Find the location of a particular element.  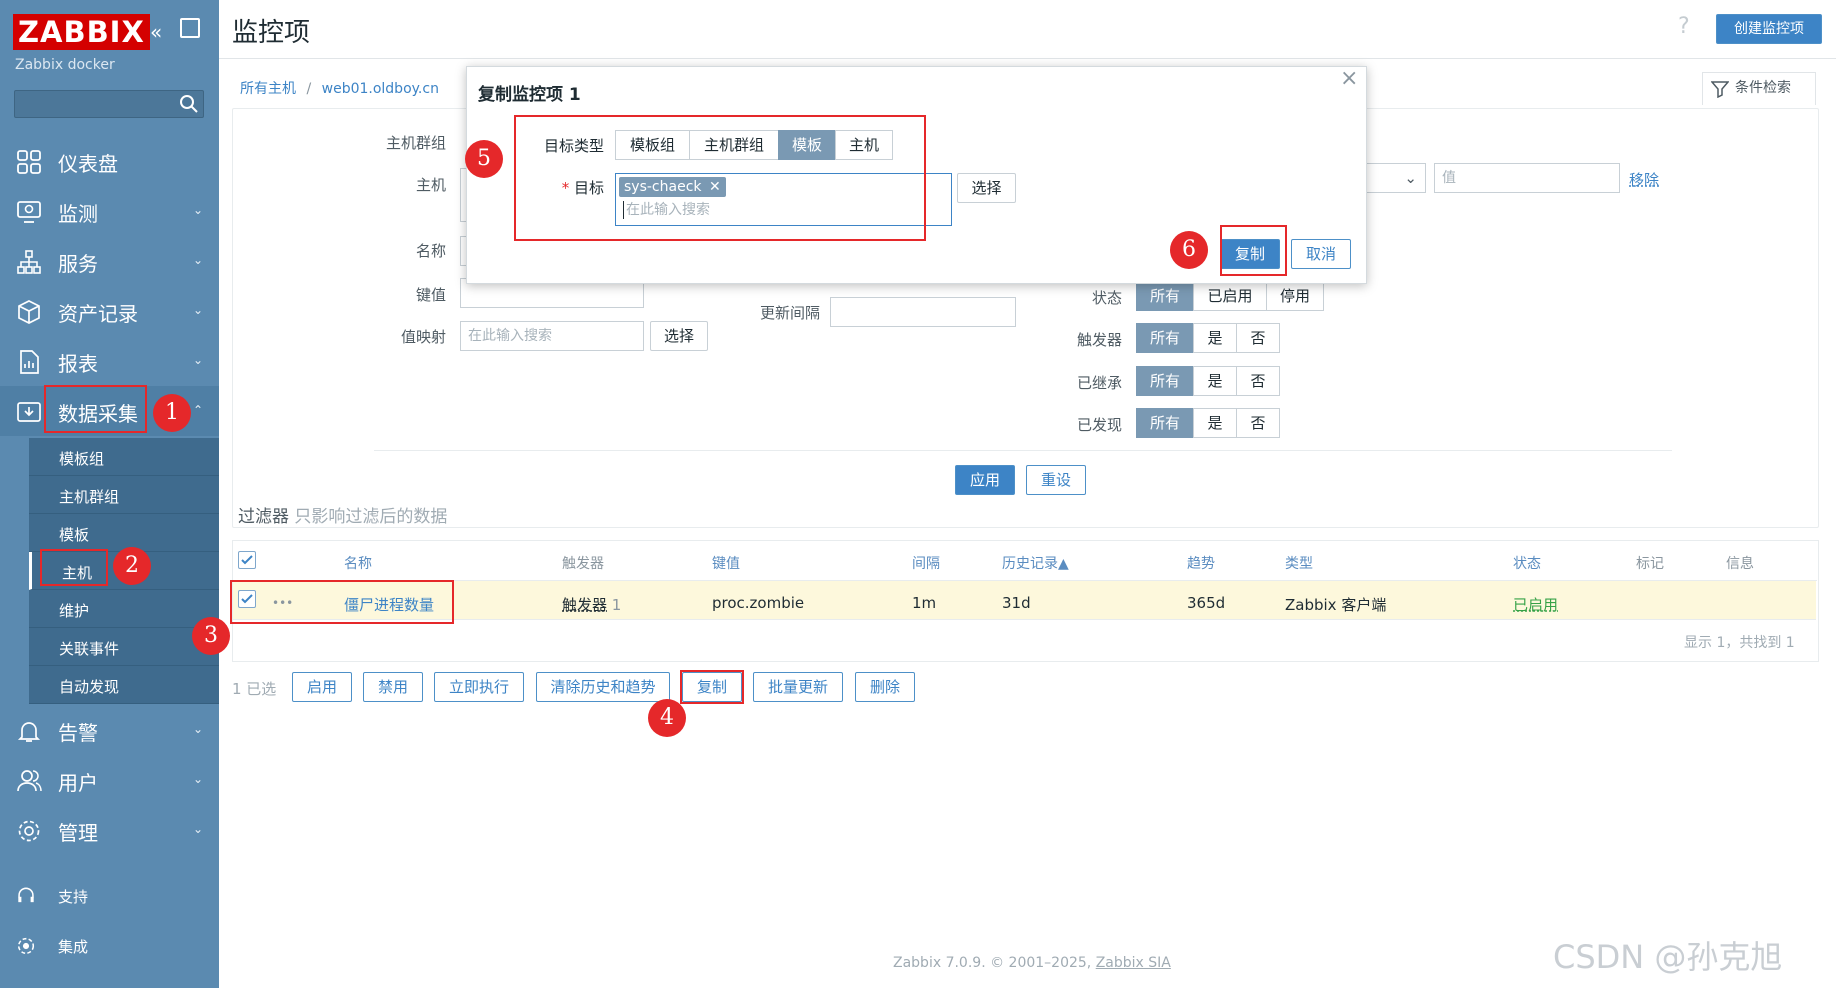

item-history: 31d is located at coordinates (1016, 603).